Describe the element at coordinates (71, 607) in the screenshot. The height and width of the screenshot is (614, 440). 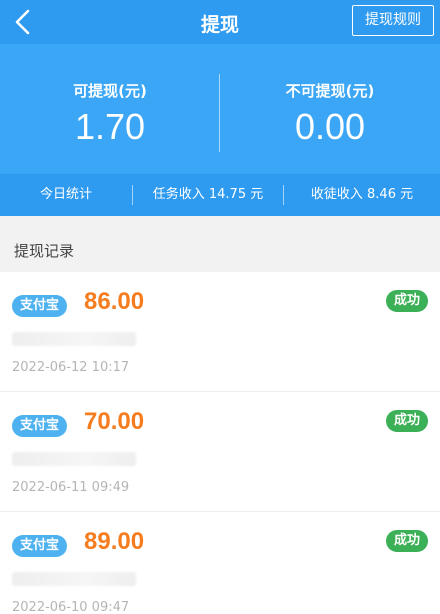
I see `record-time: 2022-06-10 09:47` at that location.